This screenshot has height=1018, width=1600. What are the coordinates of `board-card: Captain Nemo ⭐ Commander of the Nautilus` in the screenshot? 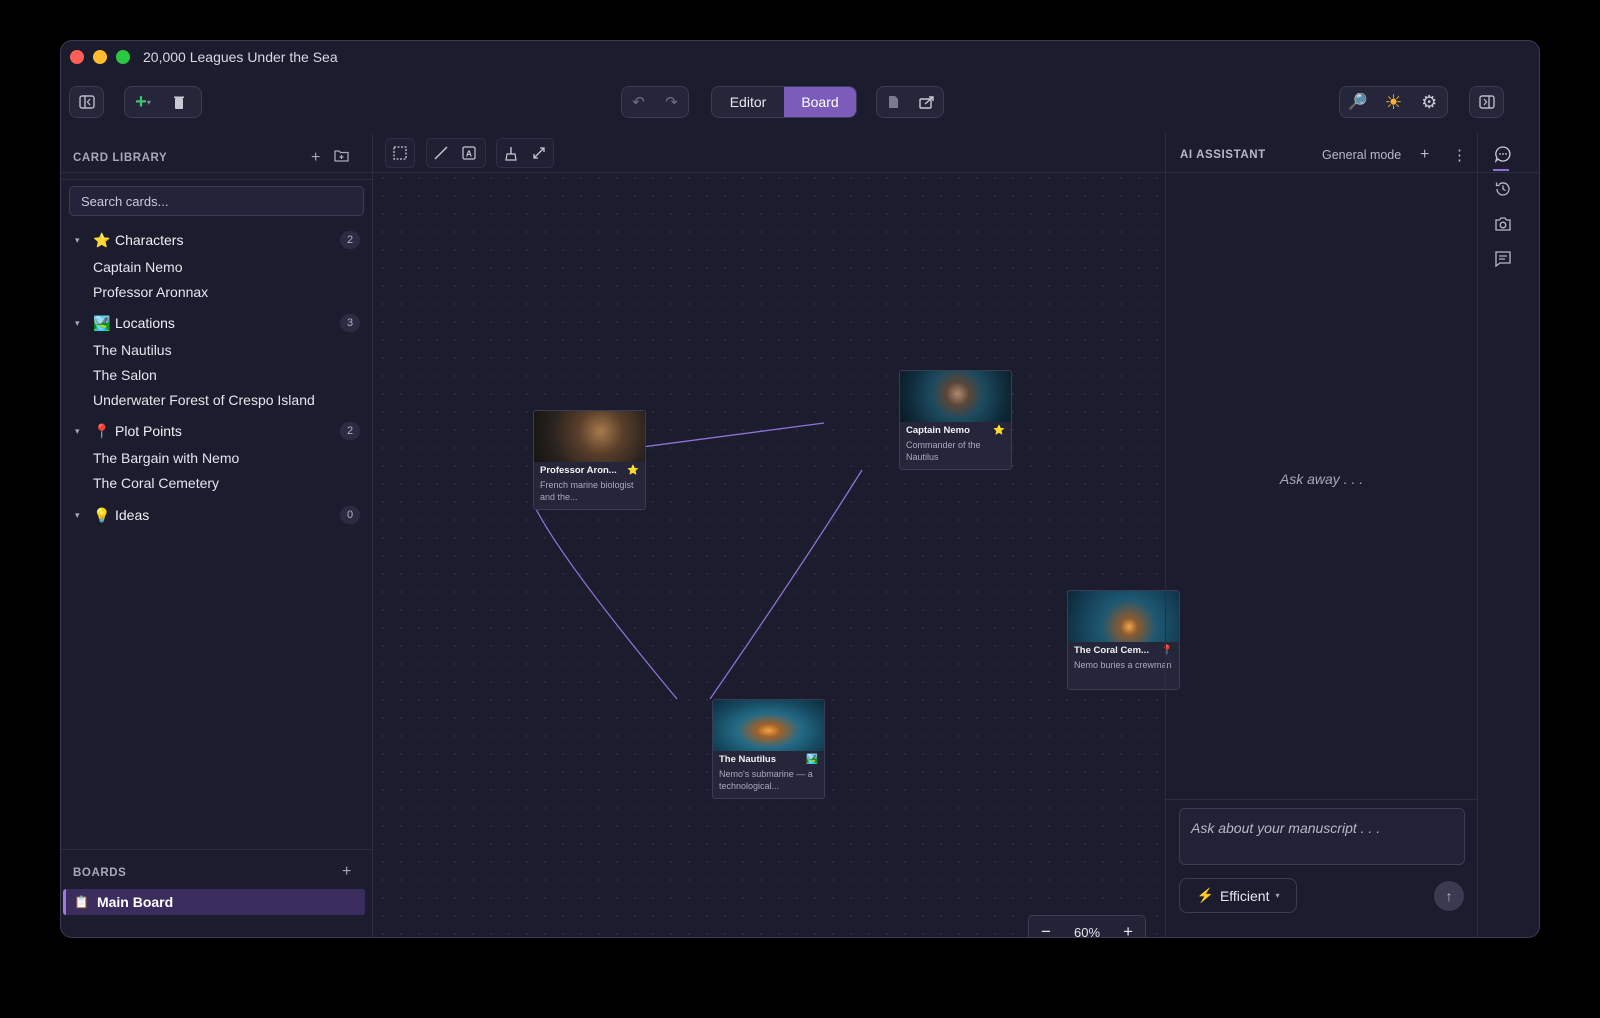 It's located at (955, 420).